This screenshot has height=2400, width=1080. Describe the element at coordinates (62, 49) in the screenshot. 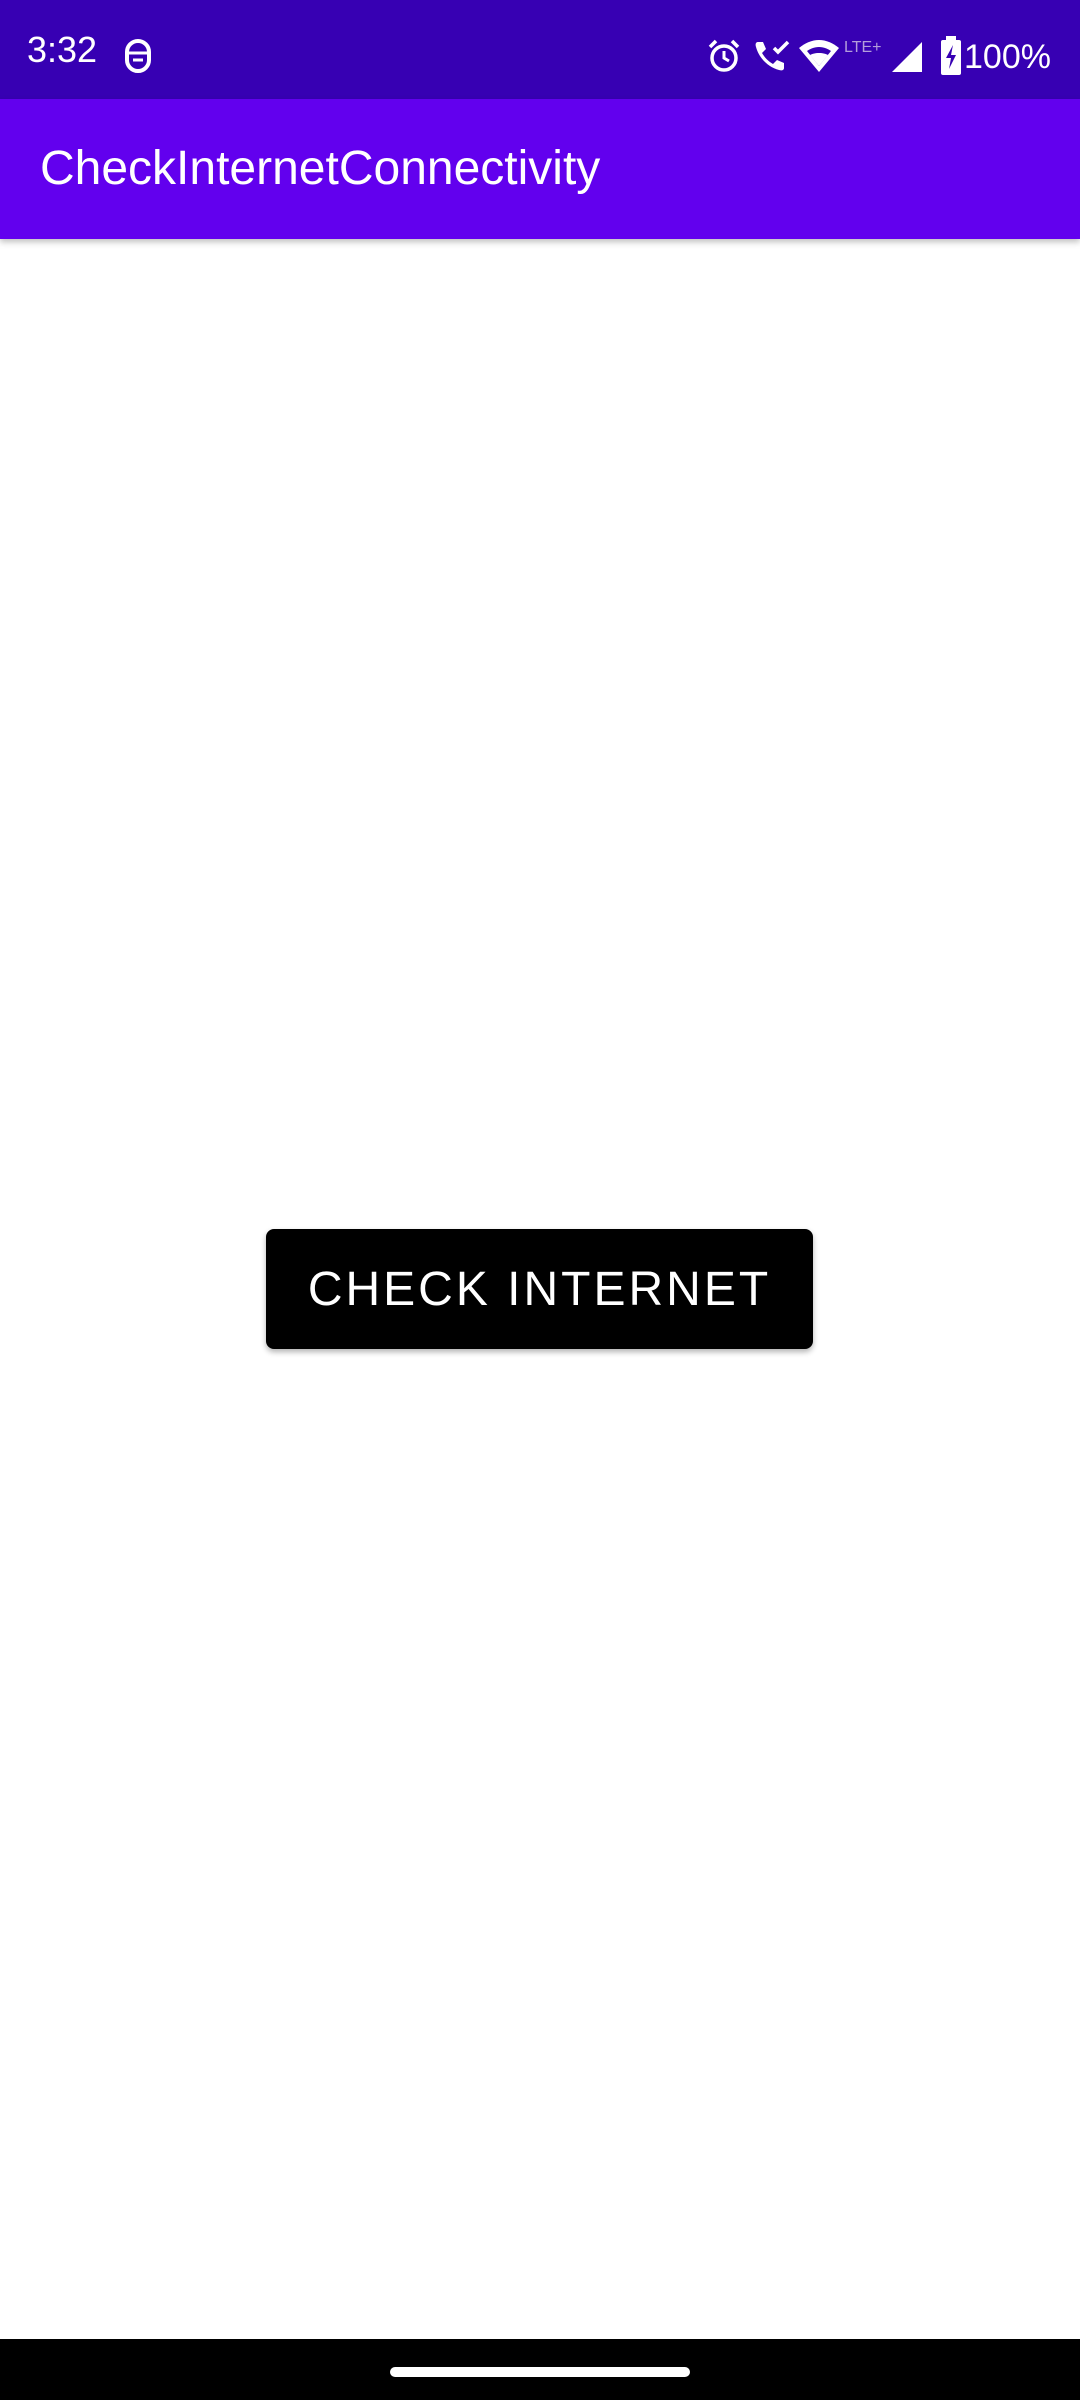

I see `status-time: 3:32` at that location.